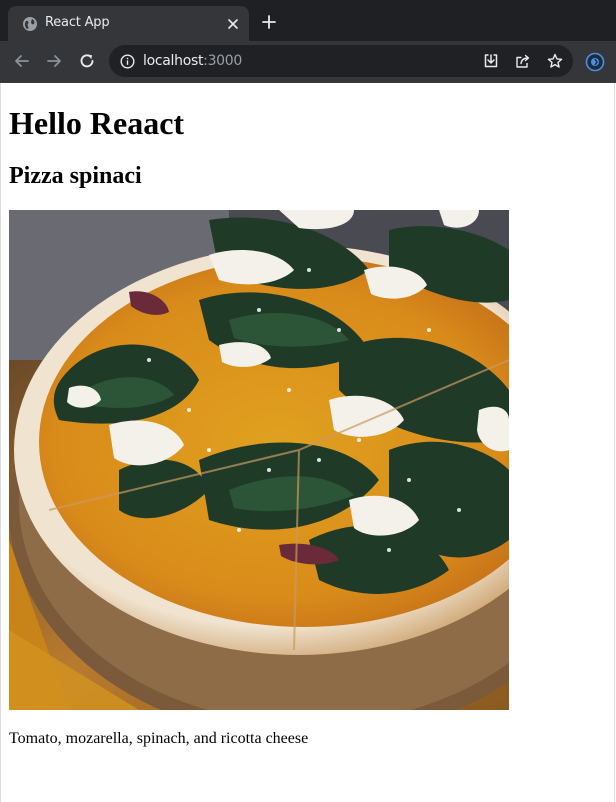 Image resolution: width=616 pixels, height=802 pixels. What do you see at coordinates (269, 22) in the screenshot?
I see `plus-icon` at bounding box center [269, 22].